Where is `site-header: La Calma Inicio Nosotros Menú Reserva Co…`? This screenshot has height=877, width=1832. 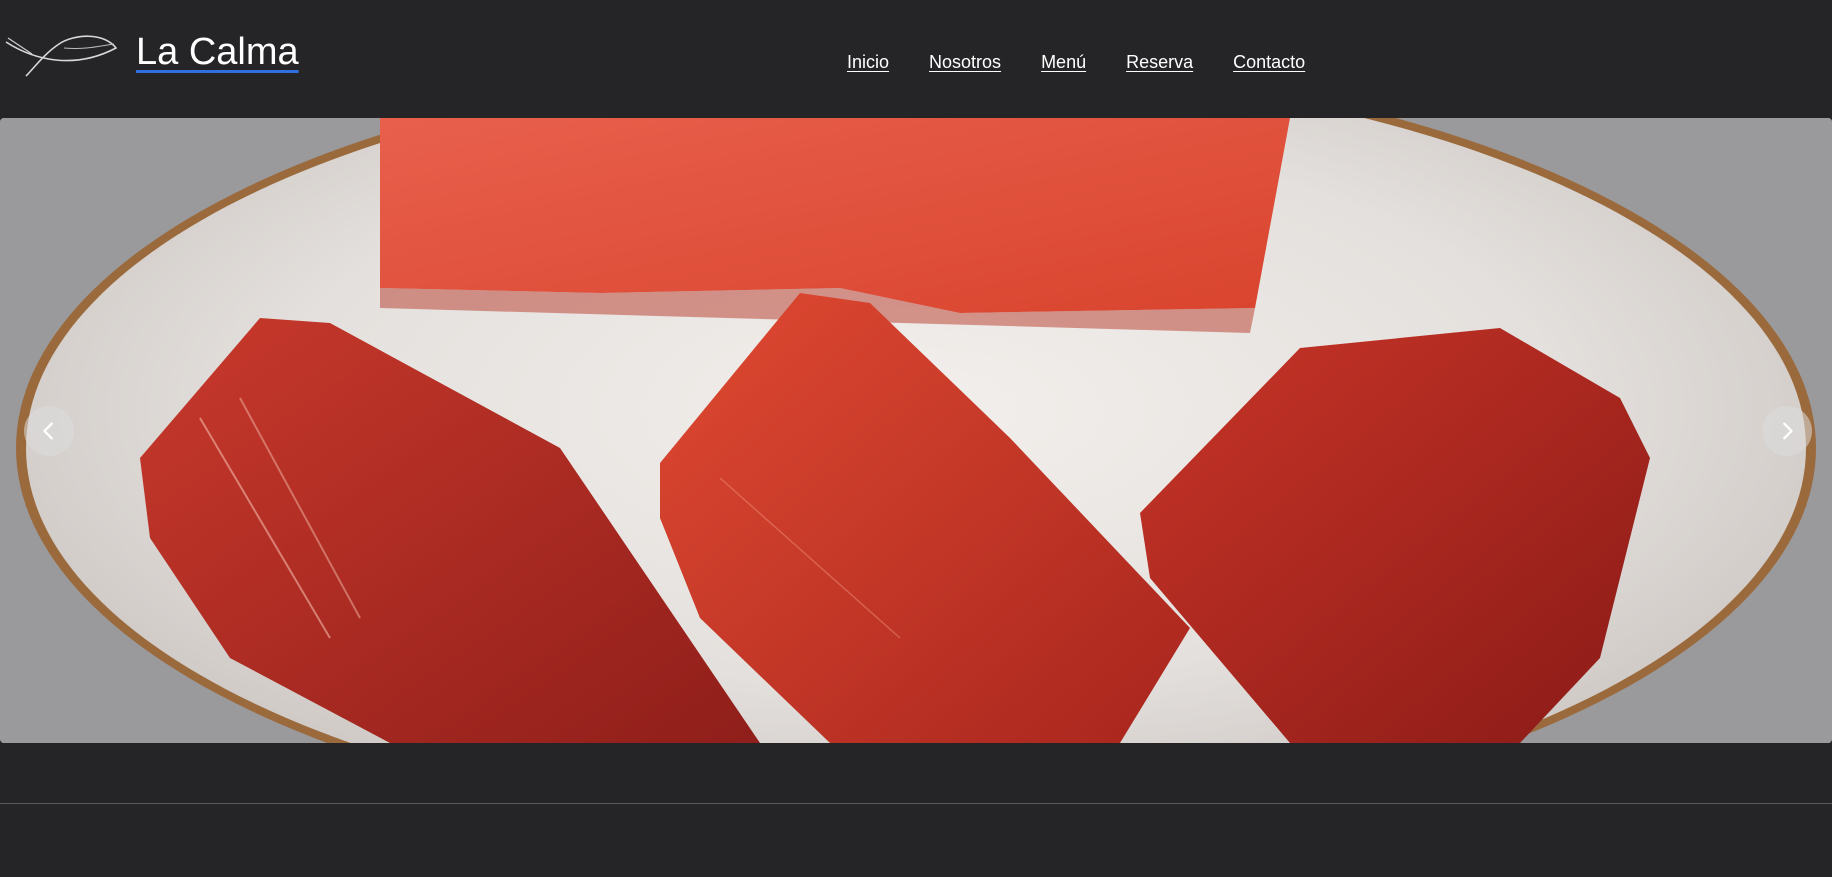
site-header: La Calma Inicio Nosotros Menú Reserva Co… is located at coordinates (916, 59).